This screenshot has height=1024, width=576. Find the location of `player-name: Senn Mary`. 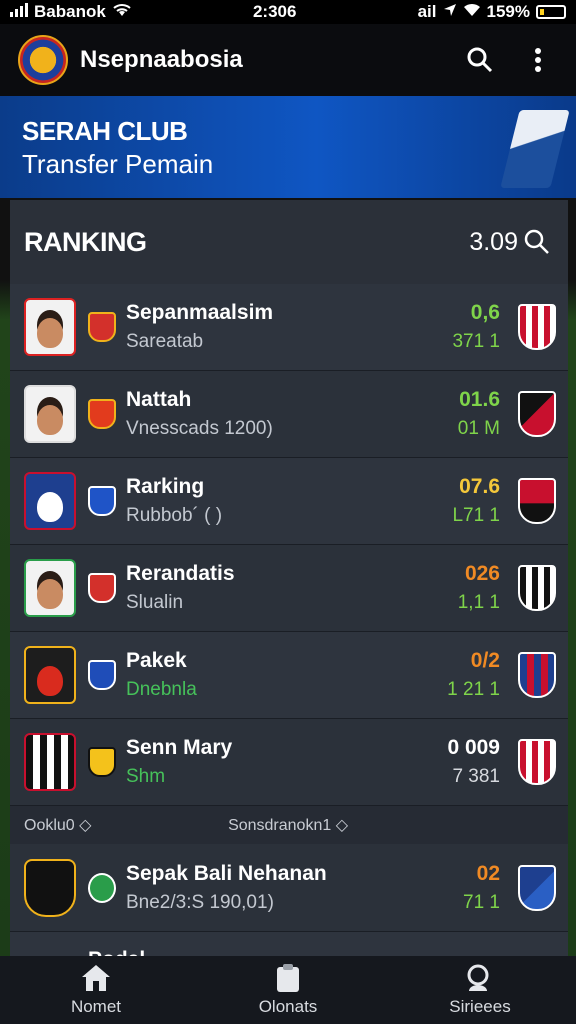

player-name: Senn Mary is located at coordinates (179, 747).